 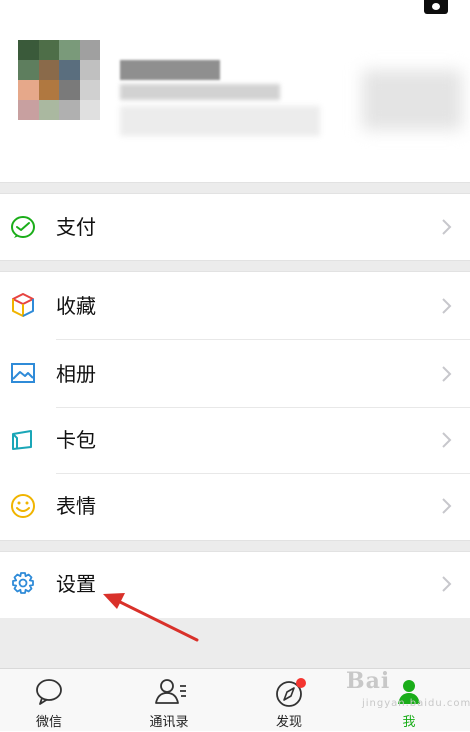 What do you see at coordinates (170, 70) in the screenshot?
I see `nickname-redacted` at bounding box center [170, 70].